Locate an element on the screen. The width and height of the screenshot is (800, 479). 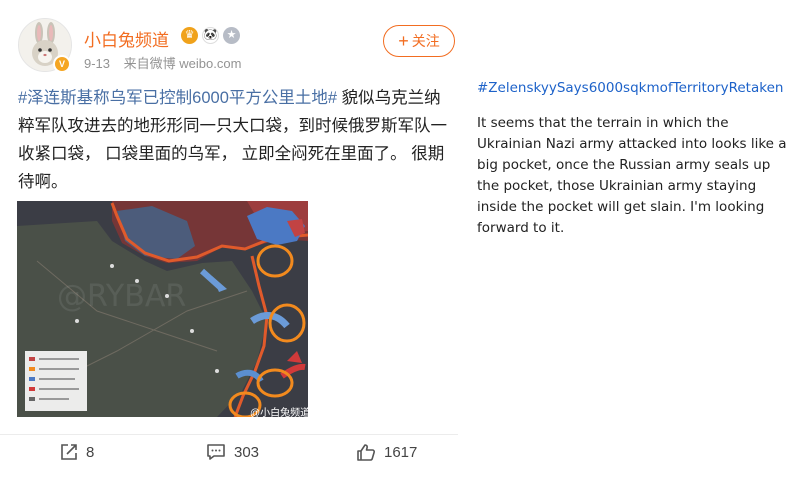
plus-icon: + is located at coordinates (403, 41).